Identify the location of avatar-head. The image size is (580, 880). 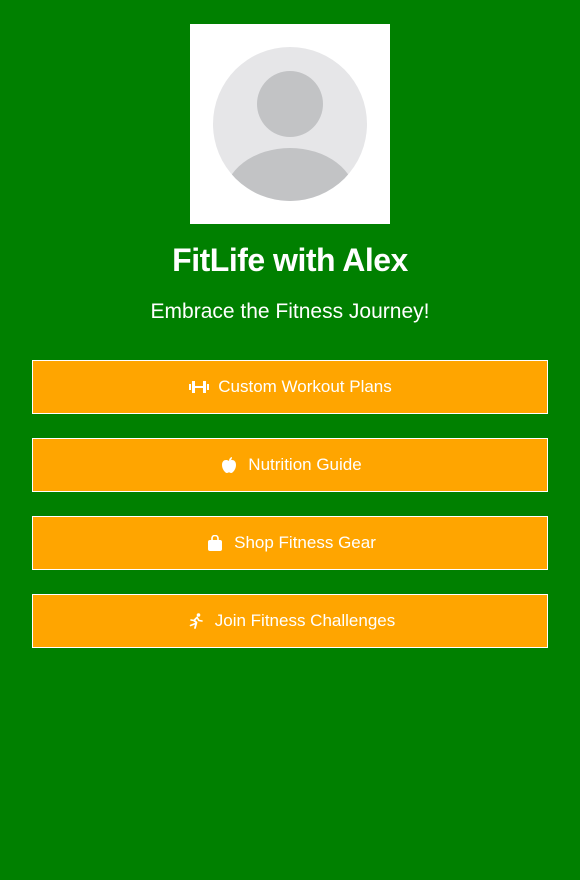
(290, 104).